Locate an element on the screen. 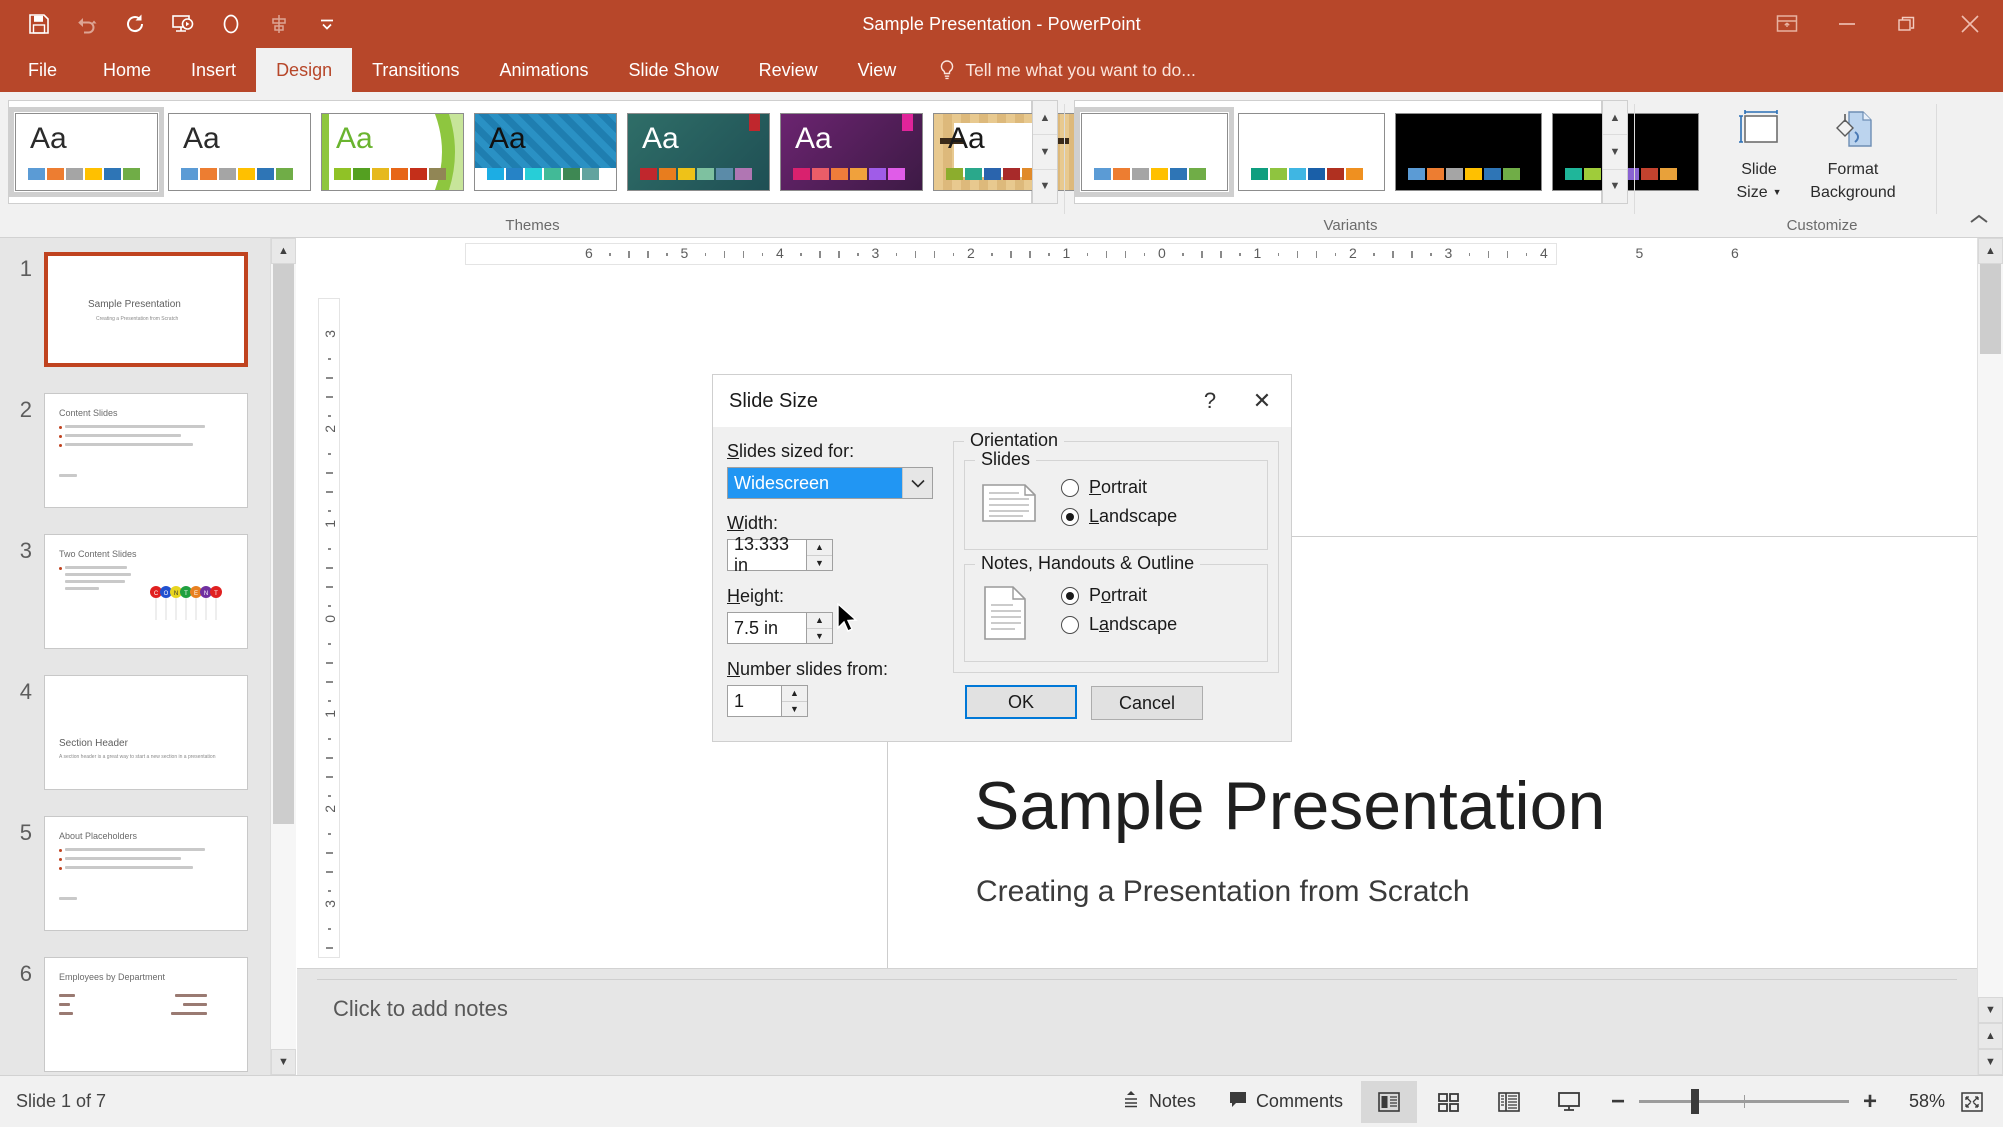 The height and width of the screenshot is (1127, 2003). save-icon is located at coordinates (39, 24).